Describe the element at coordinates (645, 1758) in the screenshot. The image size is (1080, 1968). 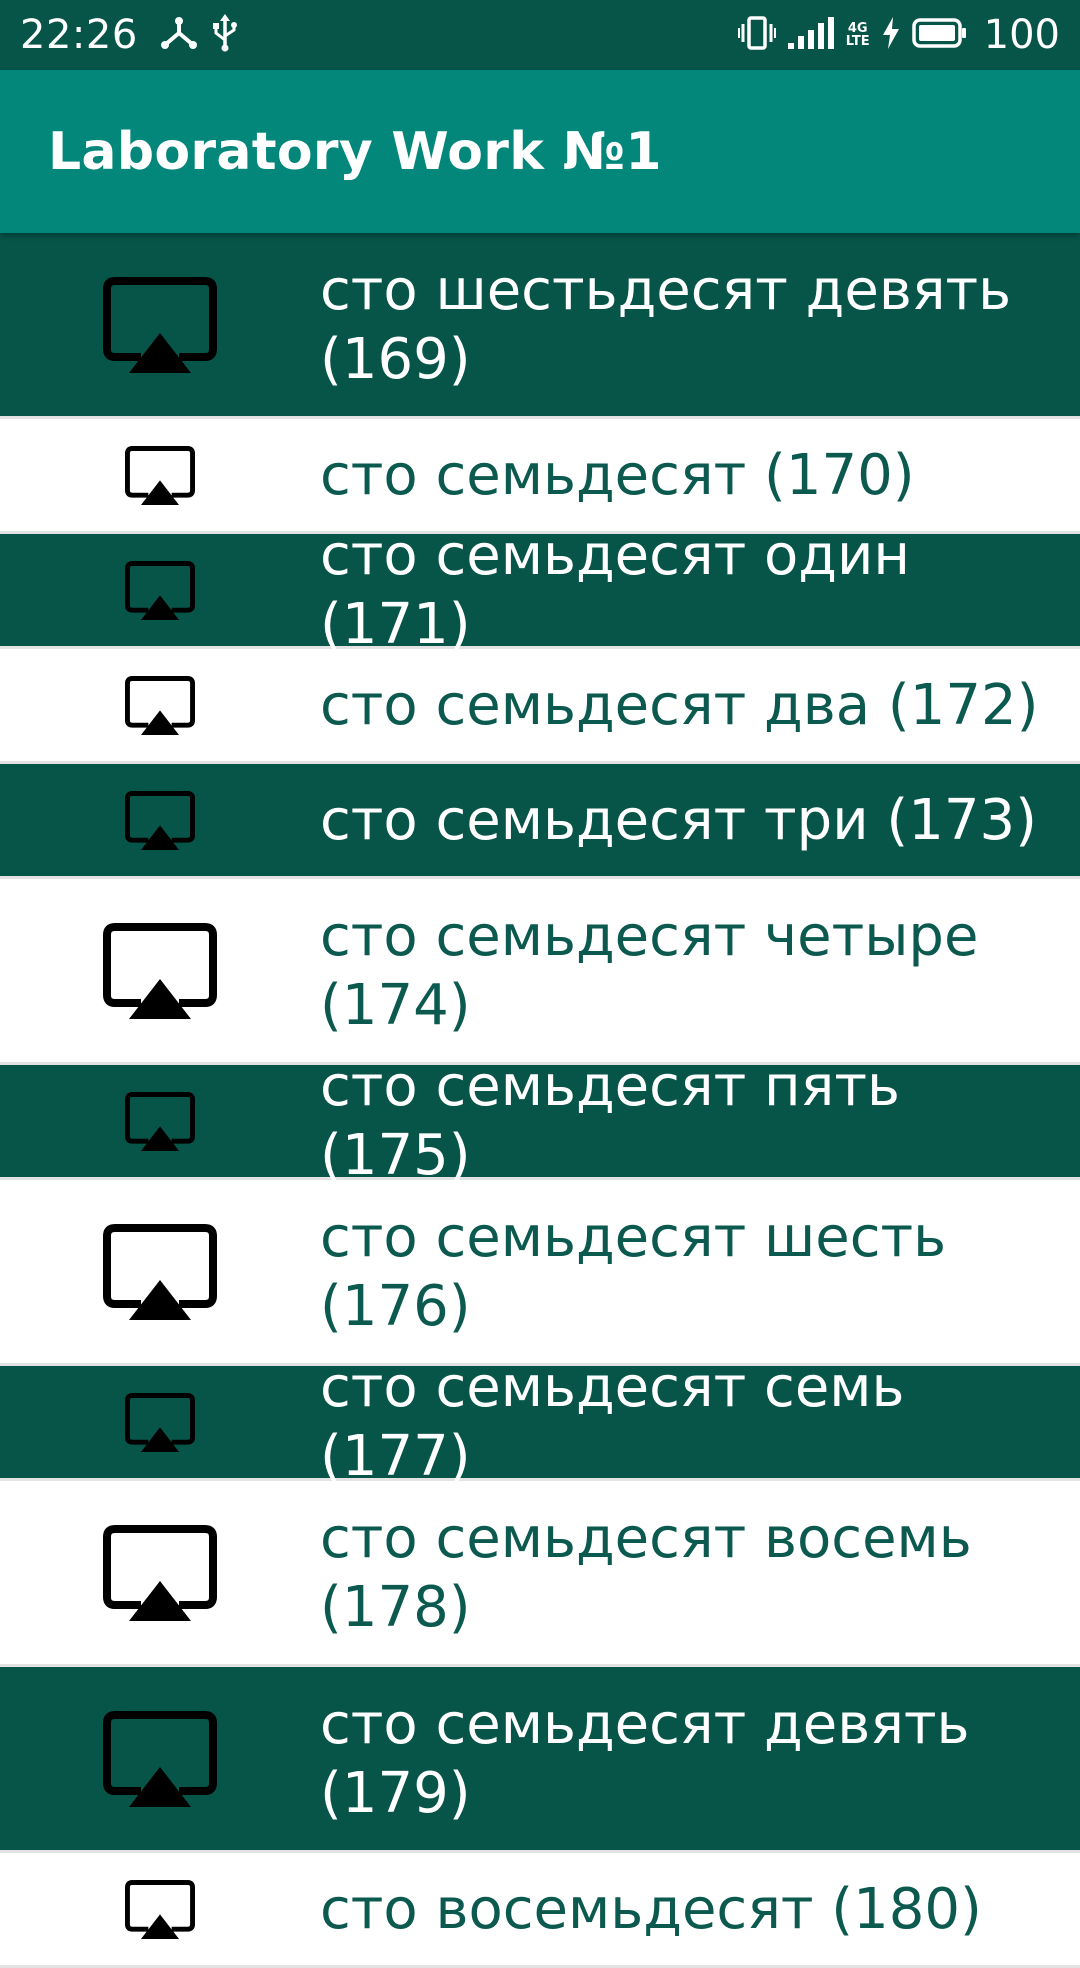
I see `list-item-label: сто семьдесят девять (179)` at that location.